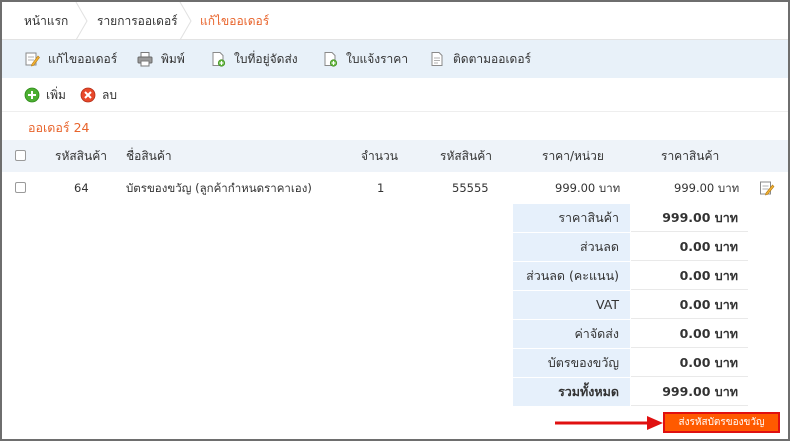  Describe the element at coordinates (59, 127) in the screenshot. I see `order-title: ออเดอร์ 24` at that location.